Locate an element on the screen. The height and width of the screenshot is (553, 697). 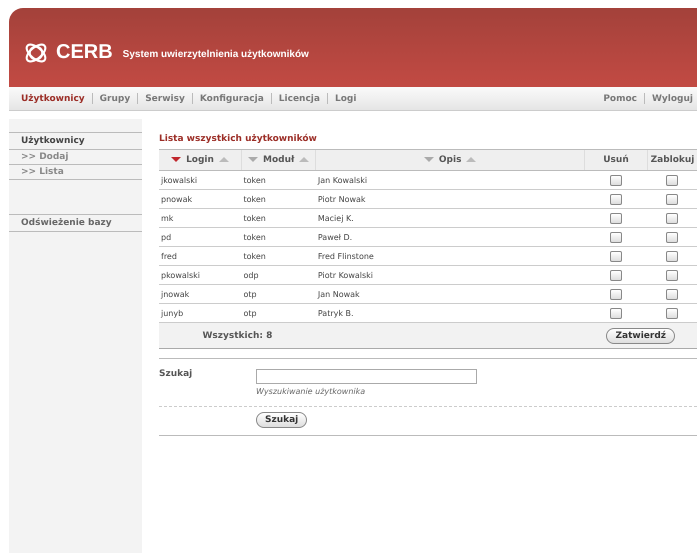
nav-link: Pomoc is located at coordinates (620, 99).